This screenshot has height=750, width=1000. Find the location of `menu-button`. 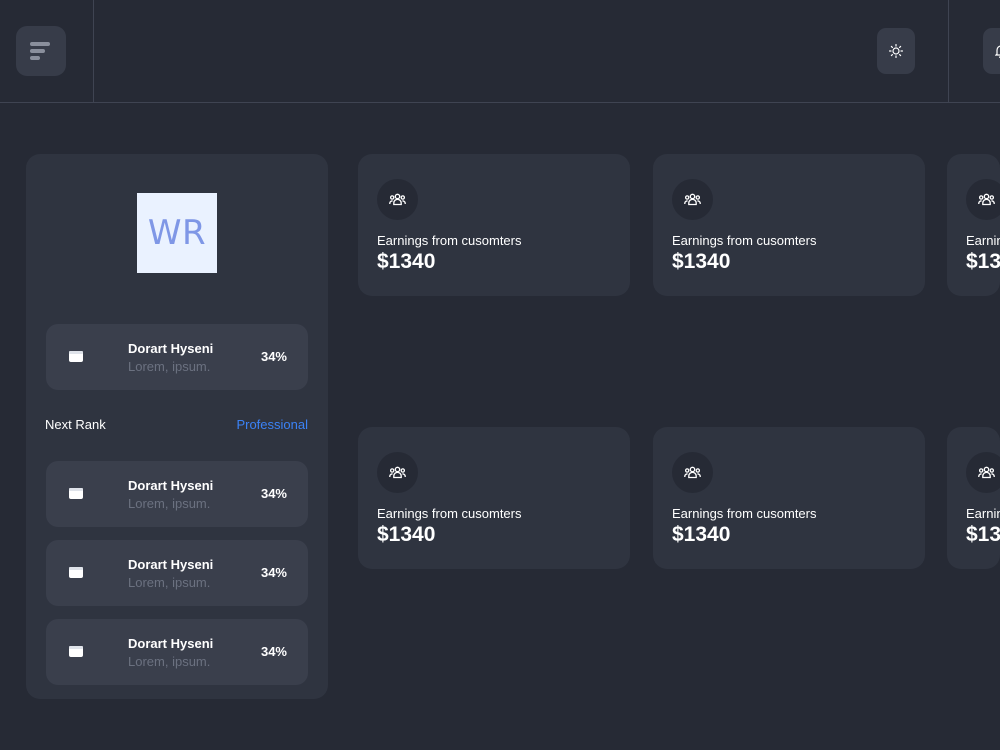

menu-button is located at coordinates (41, 51).